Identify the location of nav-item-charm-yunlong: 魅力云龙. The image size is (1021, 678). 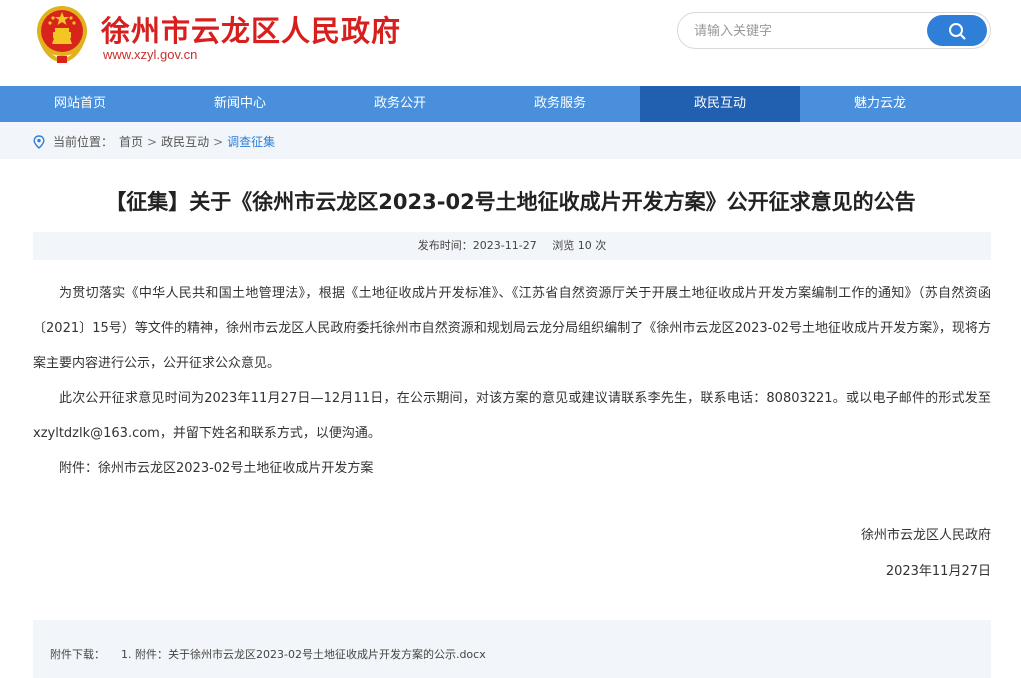
(880, 104).